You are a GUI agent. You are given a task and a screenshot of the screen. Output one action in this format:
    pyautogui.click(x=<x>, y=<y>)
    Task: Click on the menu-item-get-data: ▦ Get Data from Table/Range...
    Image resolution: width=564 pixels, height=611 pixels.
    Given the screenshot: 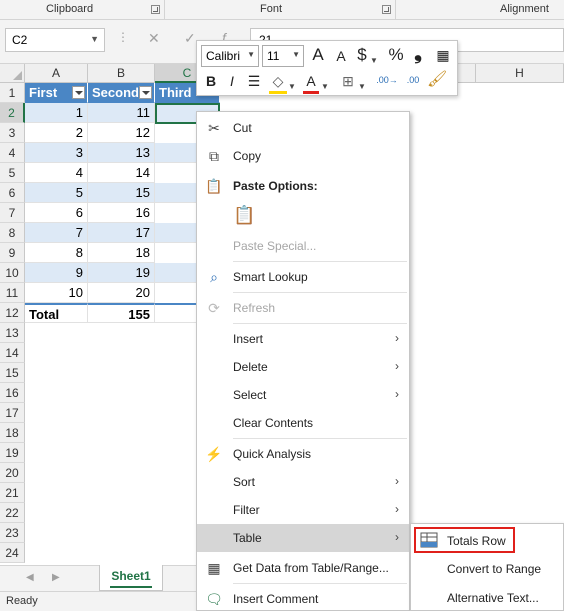 What is the action you would take?
    pyautogui.click(x=303, y=568)
    